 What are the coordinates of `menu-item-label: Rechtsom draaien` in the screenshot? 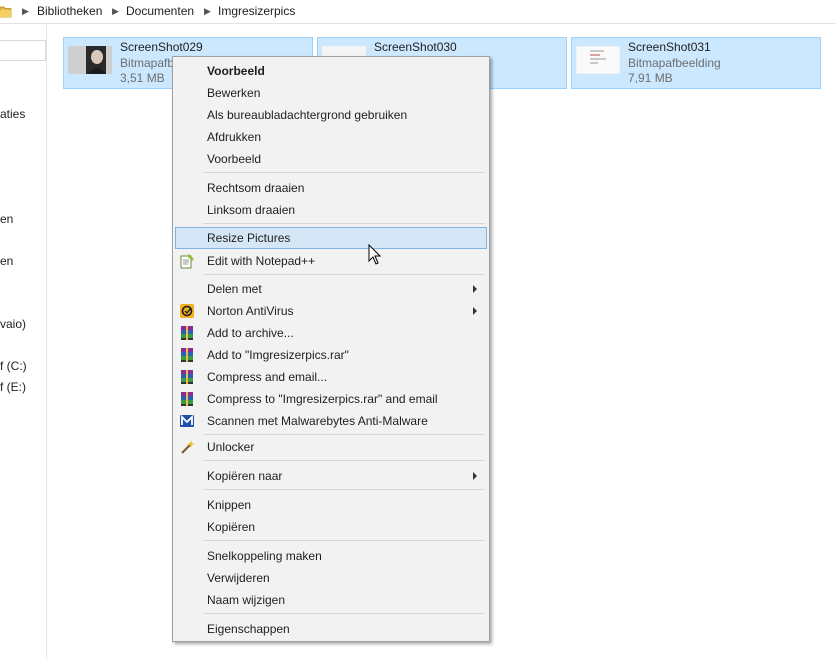 It's located at (256, 188).